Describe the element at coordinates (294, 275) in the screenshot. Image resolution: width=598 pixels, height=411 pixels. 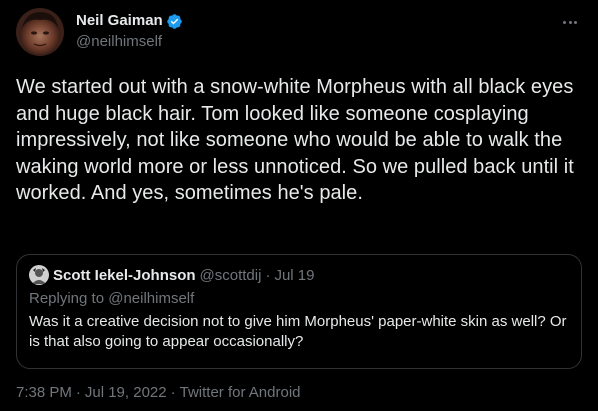
I see `quoted-timestamp: Jul 19` at that location.